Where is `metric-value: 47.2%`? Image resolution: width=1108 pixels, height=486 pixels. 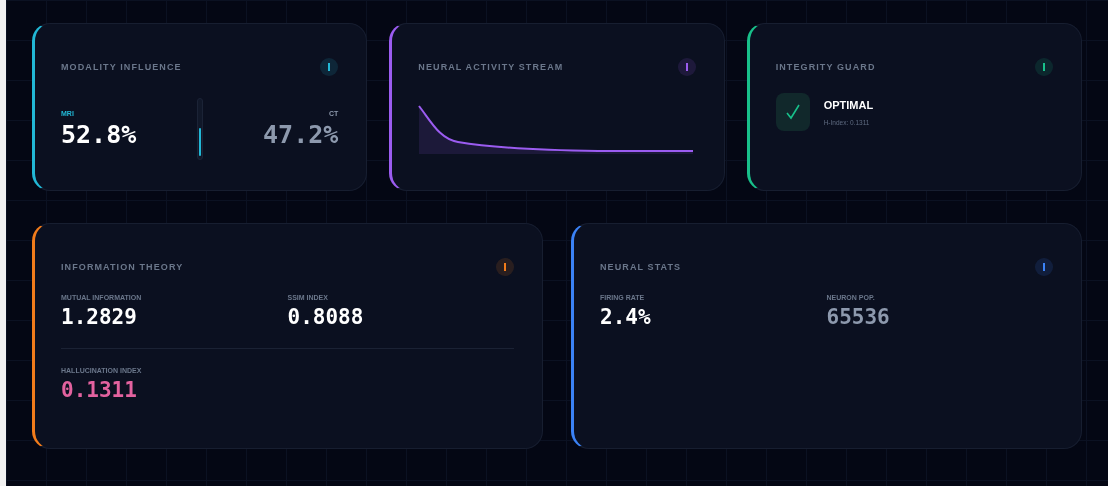
metric-value: 47.2% is located at coordinates (300, 134).